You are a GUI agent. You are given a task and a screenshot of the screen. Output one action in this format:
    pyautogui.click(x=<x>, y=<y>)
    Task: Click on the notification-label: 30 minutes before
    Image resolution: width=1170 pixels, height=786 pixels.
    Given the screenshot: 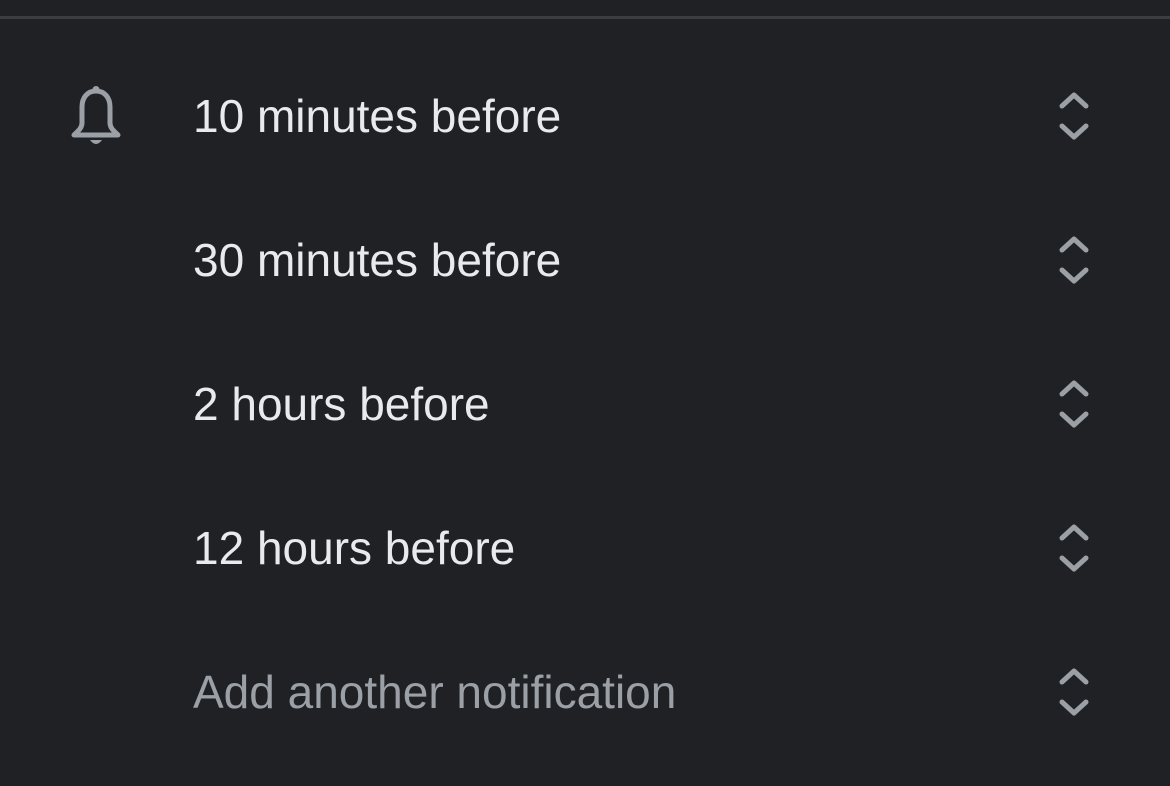 What is the action you would take?
    pyautogui.click(x=377, y=260)
    